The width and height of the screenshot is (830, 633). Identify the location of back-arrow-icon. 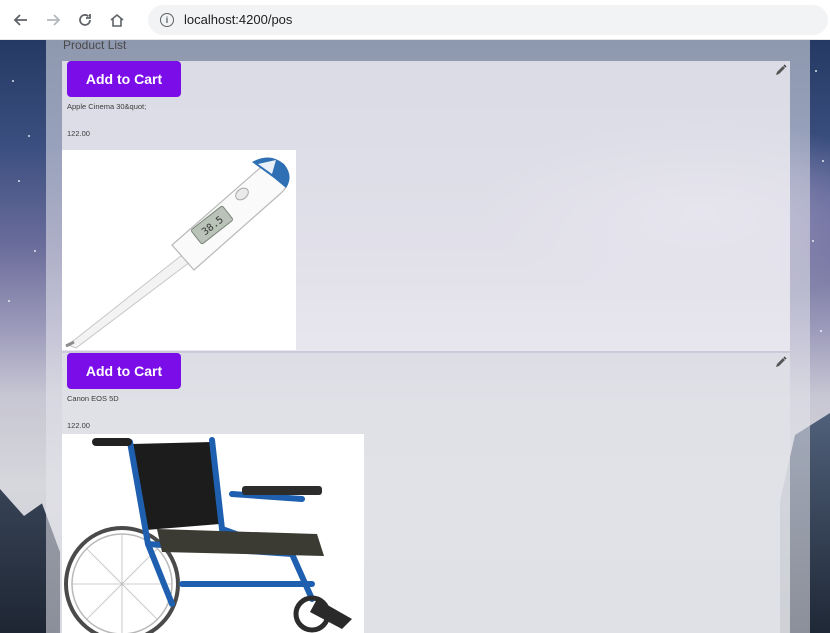
(20, 19).